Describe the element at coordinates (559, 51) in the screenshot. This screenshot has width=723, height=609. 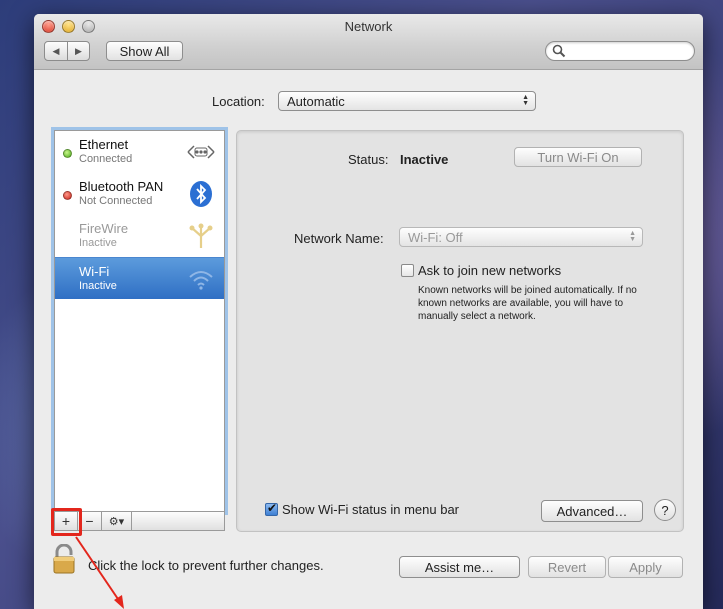
I see `search-icon` at that location.